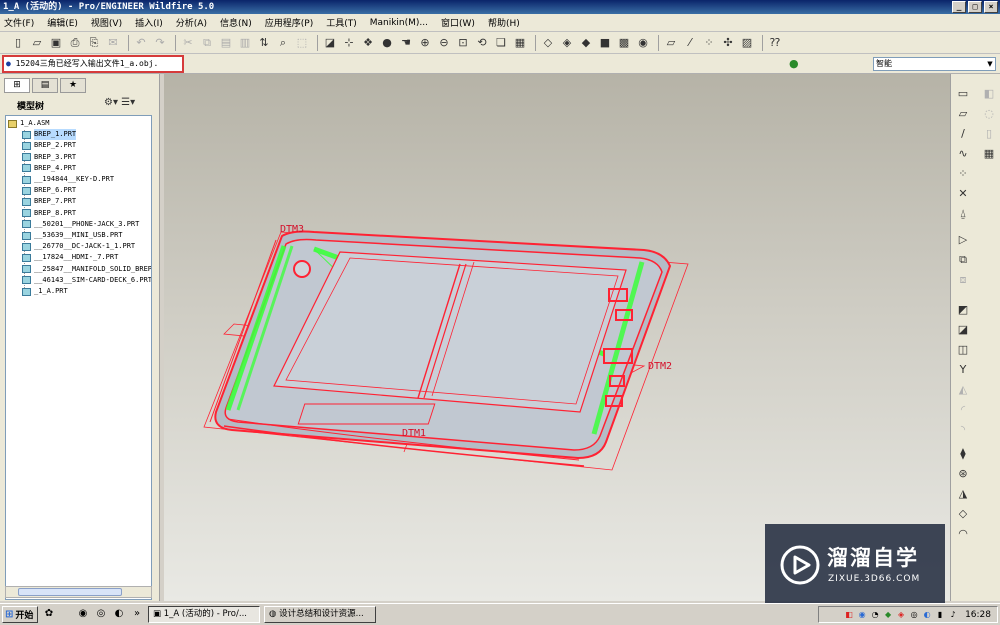 This screenshot has height=625, width=1000. What do you see at coordinates (963, 194) in the screenshot?
I see `coordinate-system-icon: ✕` at bounding box center [963, 194].